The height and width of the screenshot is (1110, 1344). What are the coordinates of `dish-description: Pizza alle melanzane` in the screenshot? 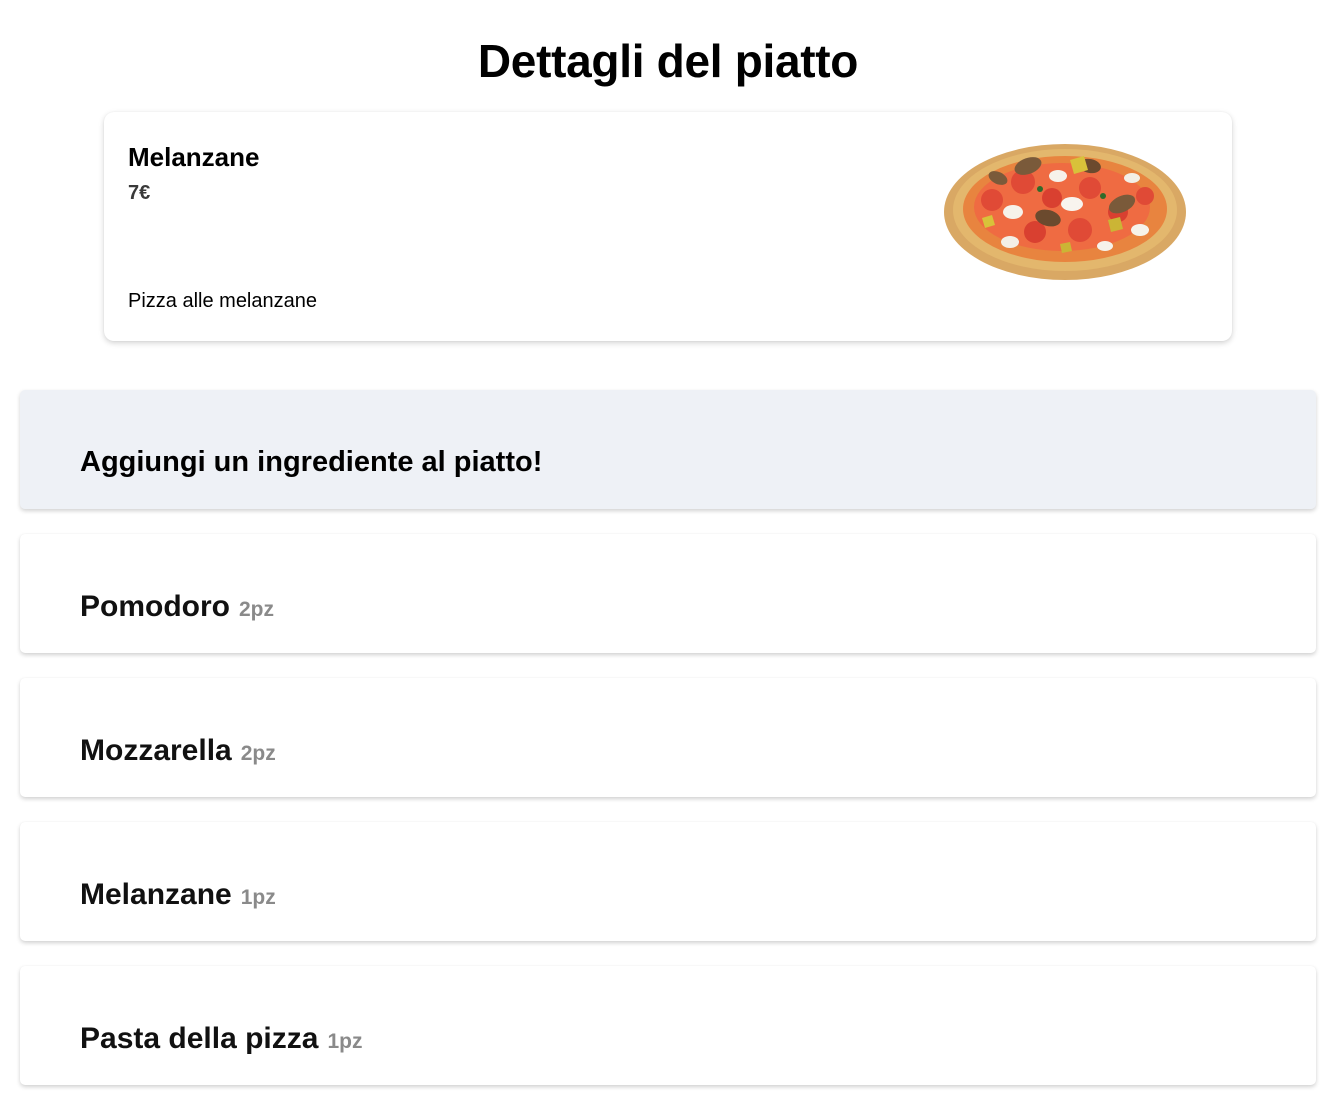 It's located at (222, 301).